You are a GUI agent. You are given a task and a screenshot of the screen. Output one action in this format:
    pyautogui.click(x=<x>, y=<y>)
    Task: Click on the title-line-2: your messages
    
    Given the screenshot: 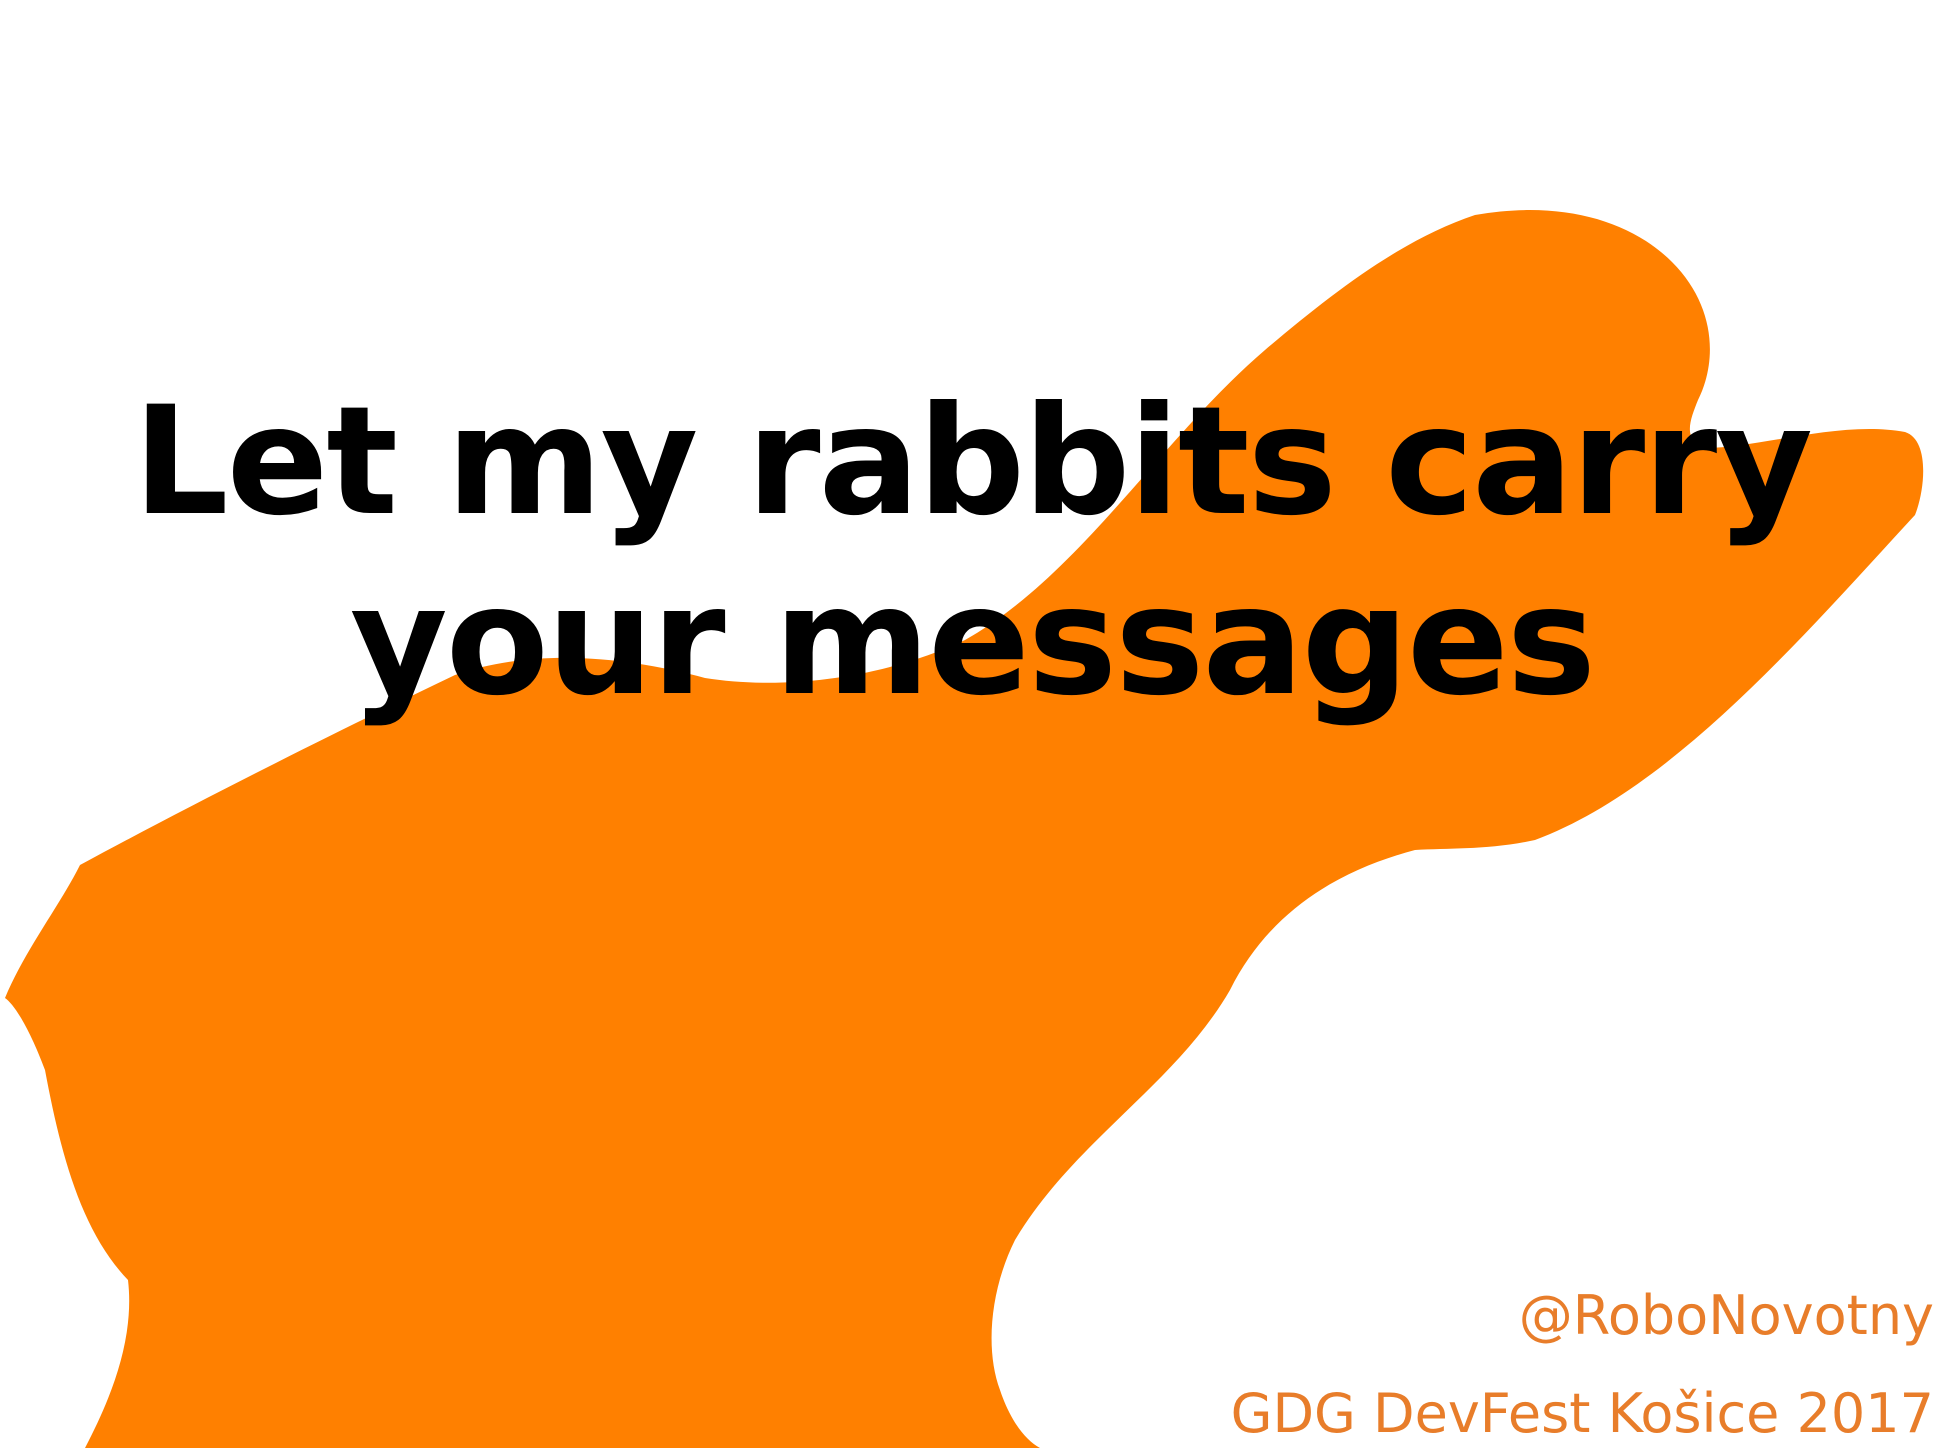 What is the action you would take?
    pyautogui.click(x=972, y=642)
    